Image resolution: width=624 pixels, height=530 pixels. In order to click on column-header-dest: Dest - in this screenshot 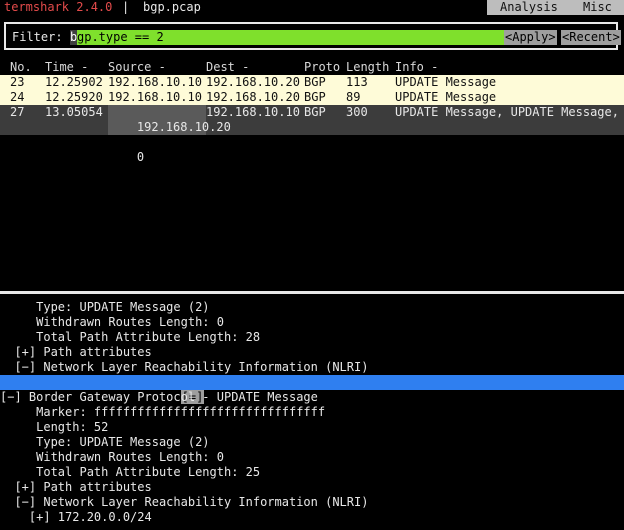, I will do `click(227, 67)`.